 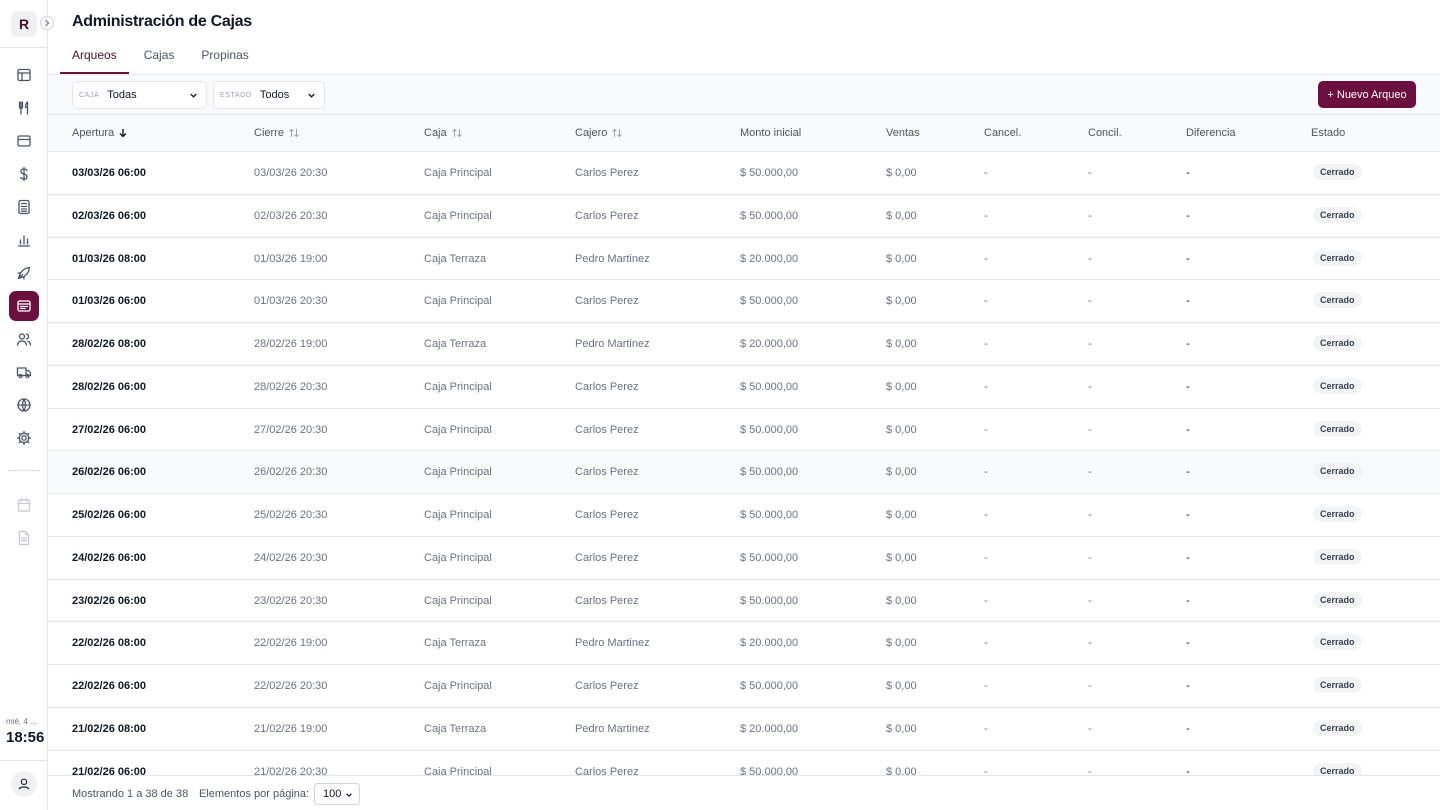 I want to click on cell-cierre: 25/02/26 20:30, so click(x=291, y=515).